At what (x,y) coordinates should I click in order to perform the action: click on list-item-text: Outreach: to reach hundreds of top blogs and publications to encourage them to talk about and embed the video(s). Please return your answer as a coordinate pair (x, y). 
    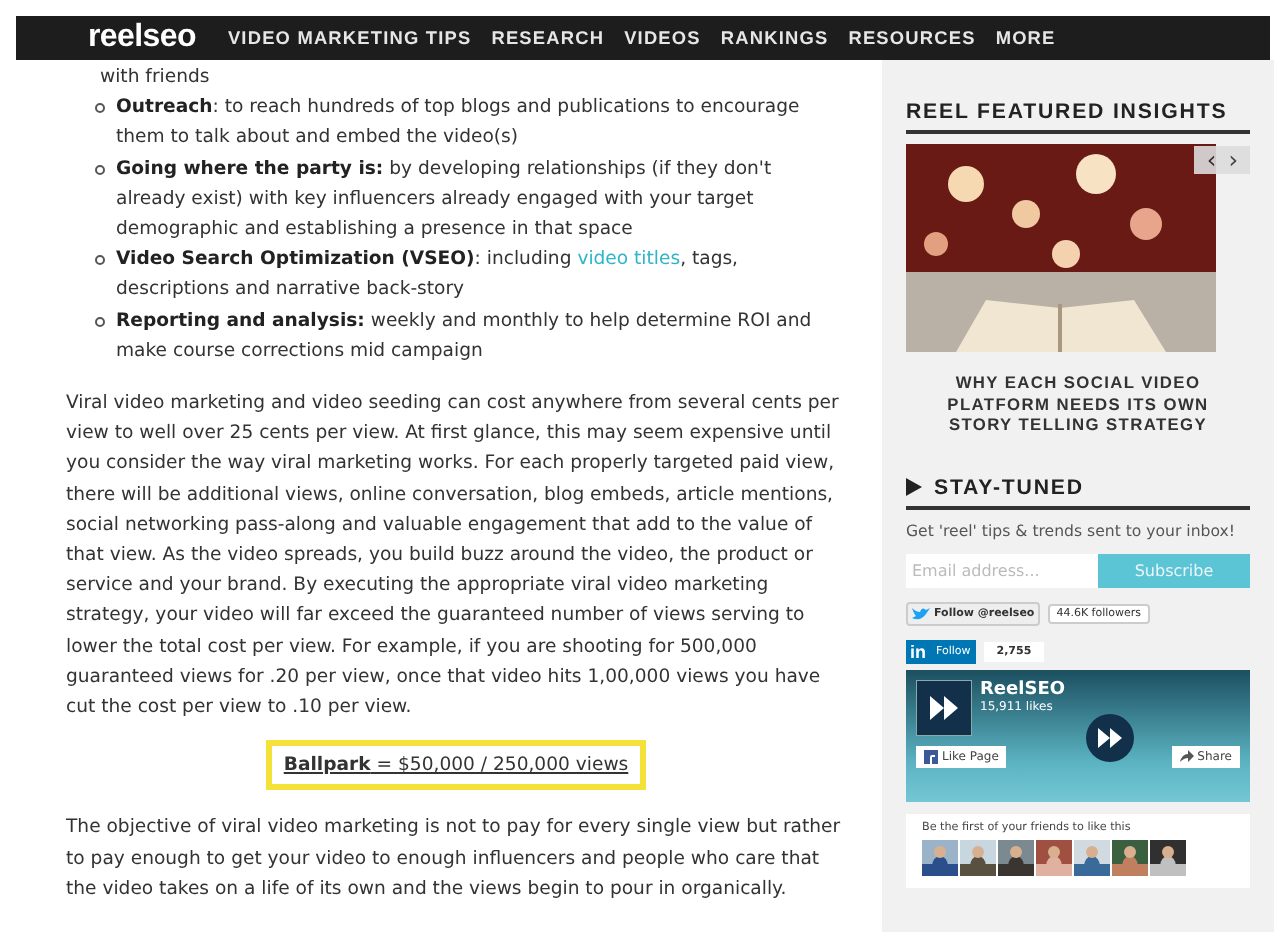
    Looking at the image, I should click on (459, 123).